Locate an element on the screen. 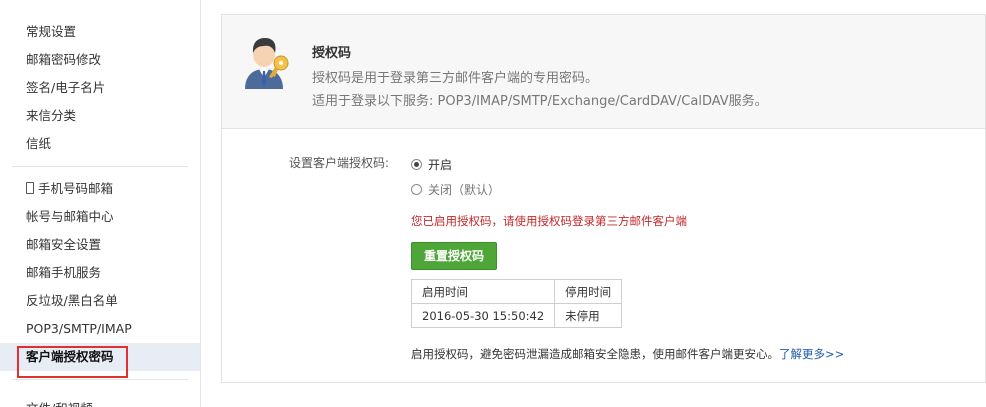 This screenshot has width=986, height=407. sidebar-item-pop3-smtp-imap: POP3/SMTP/IMAP is located at coordinates (100, 329).